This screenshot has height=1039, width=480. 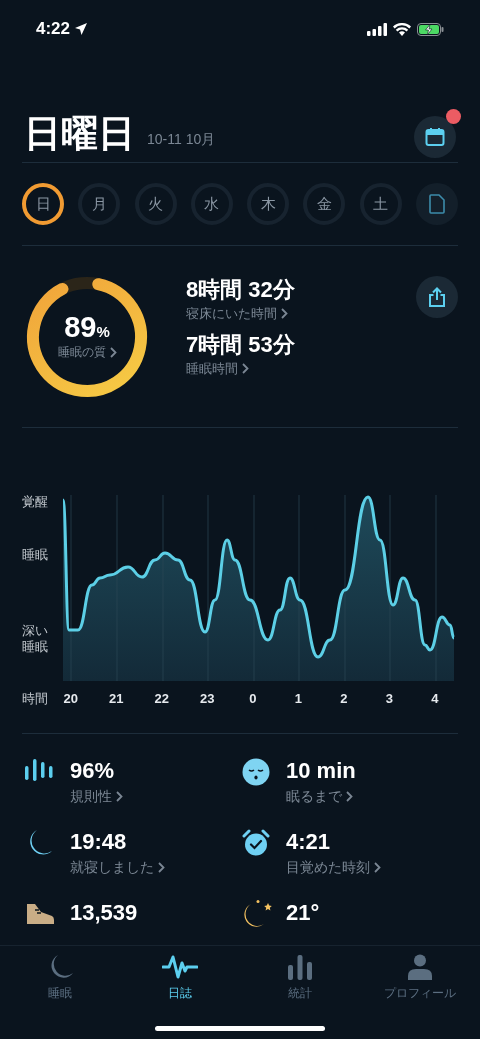 I want to click on stat-label: 目覚めた時刻, so click(x=333, y=867).